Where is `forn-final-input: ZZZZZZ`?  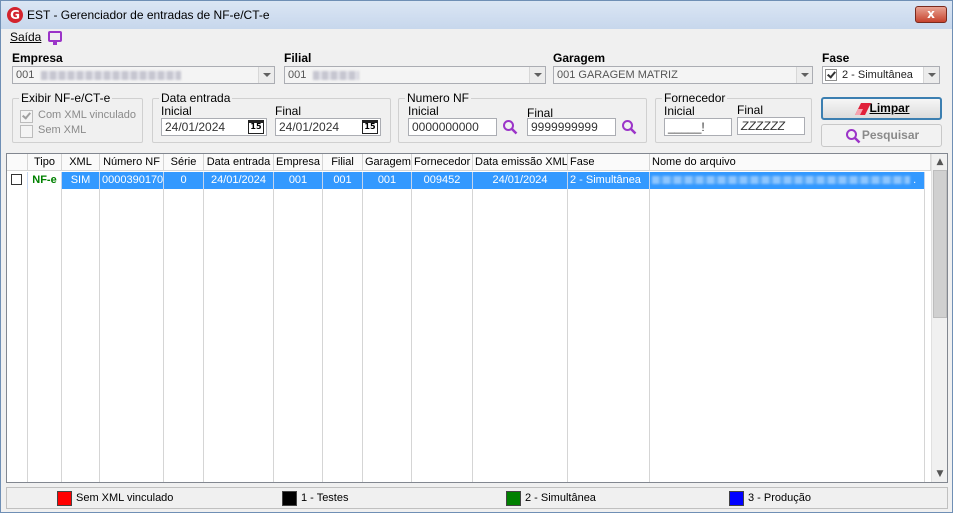
forn-final-input: ZZZZZZ is located at coordinates (771, 126).